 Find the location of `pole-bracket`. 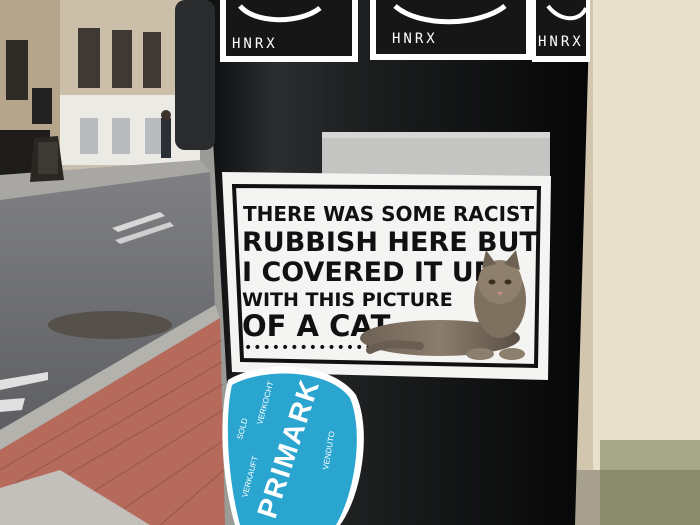

pole-bracket is located at coordinates (195, 75).